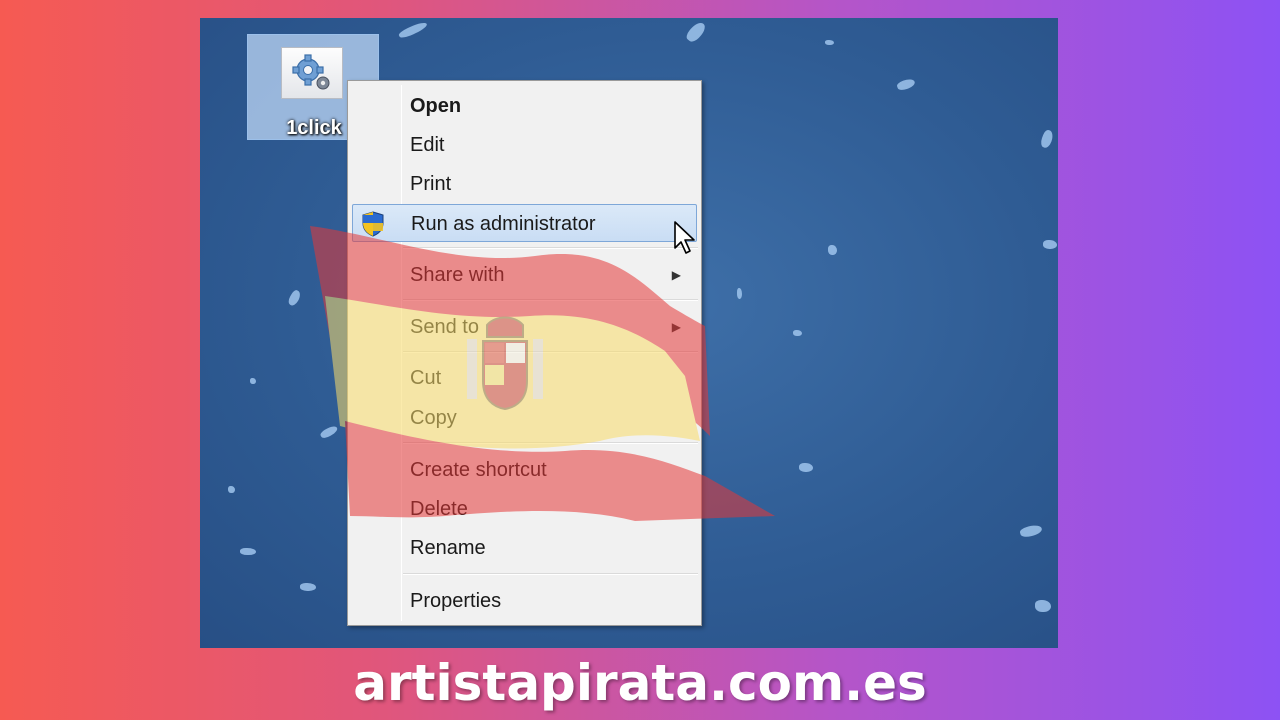 The image size is (1280, 720). What do you see at coordinates (524, 184) in the screenshot?
I see `menu-item-print: Print` at bounding box center [524, 184].